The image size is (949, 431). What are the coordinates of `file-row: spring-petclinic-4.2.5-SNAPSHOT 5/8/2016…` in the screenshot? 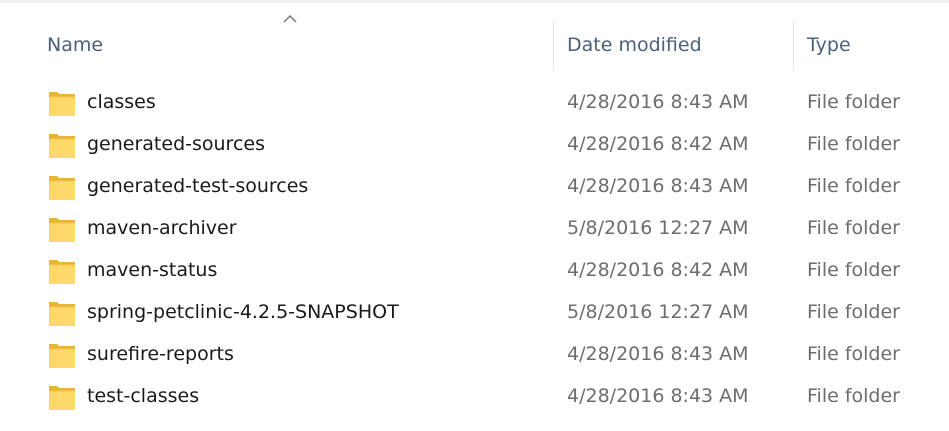 It's located at (474, 313).